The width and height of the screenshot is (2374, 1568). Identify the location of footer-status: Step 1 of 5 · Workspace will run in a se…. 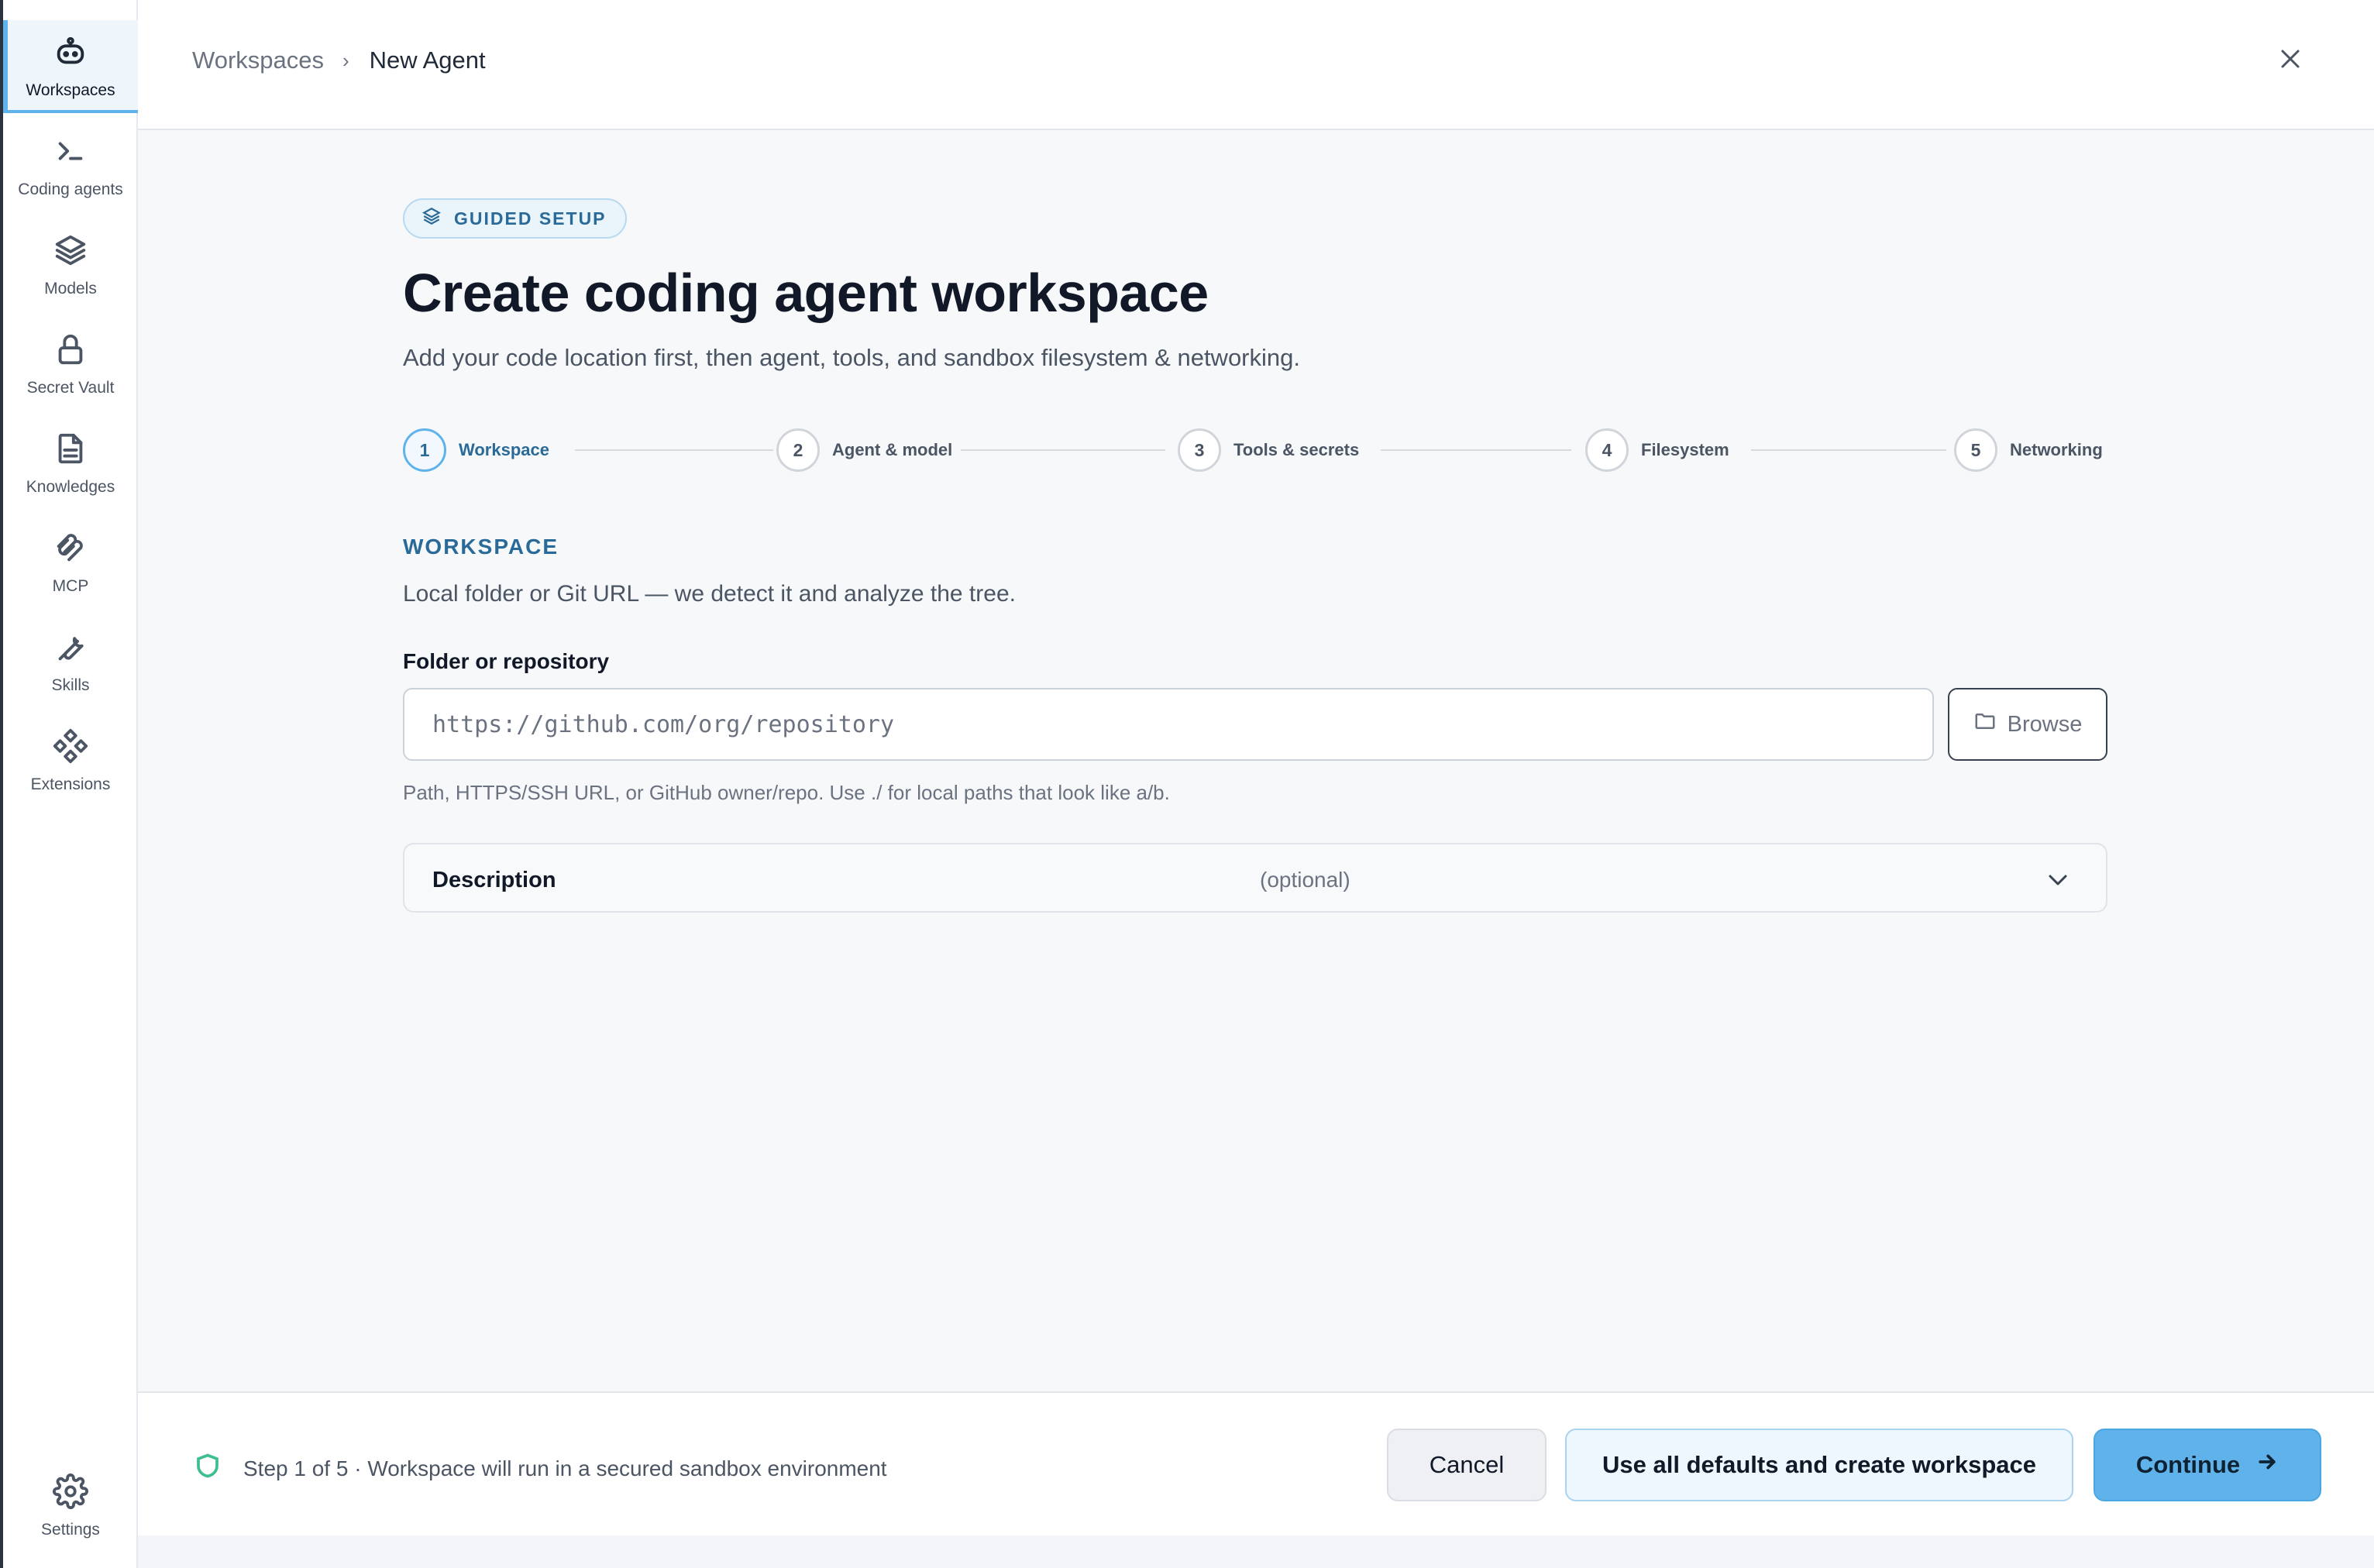
(540, 1468).